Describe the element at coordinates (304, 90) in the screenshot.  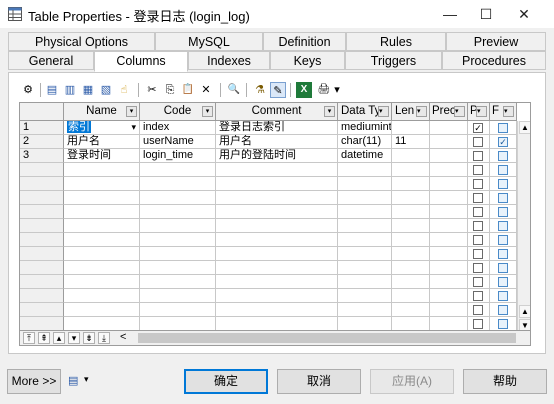
I see `excel-icon: X` at that location.